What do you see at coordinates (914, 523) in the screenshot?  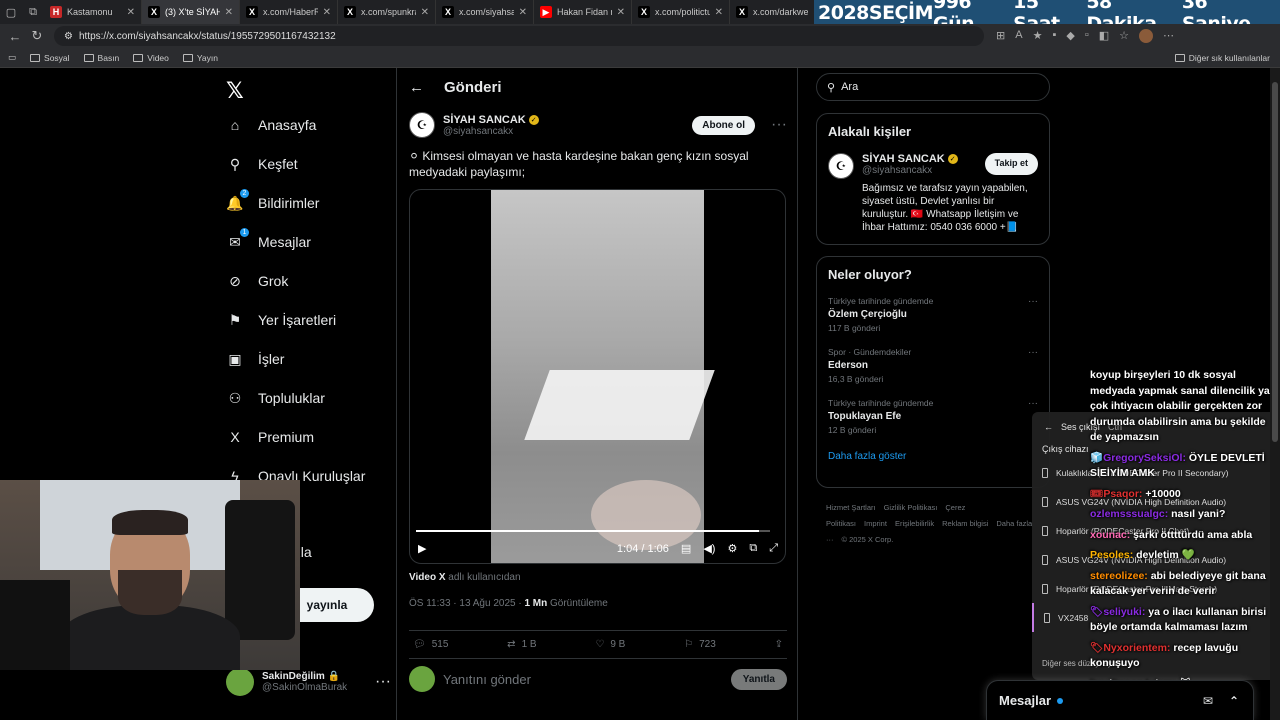 I see `footer-link: Erişilebilirlik` at bounding box center [914, 523].